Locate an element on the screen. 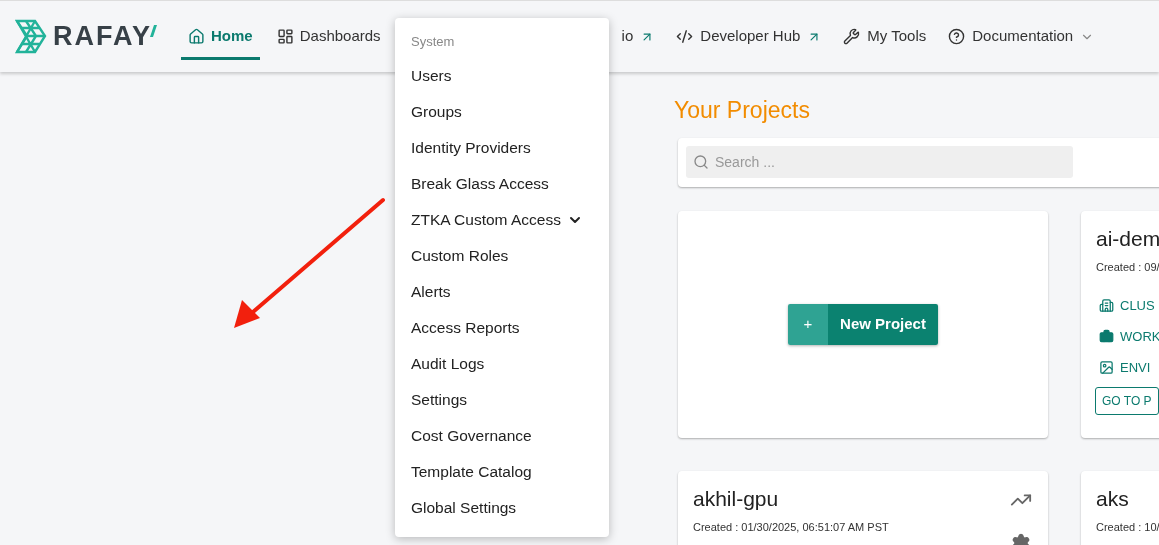 The width and height of the screenshot is (1159, 545). help-icon is located at coordinates (957, 36).